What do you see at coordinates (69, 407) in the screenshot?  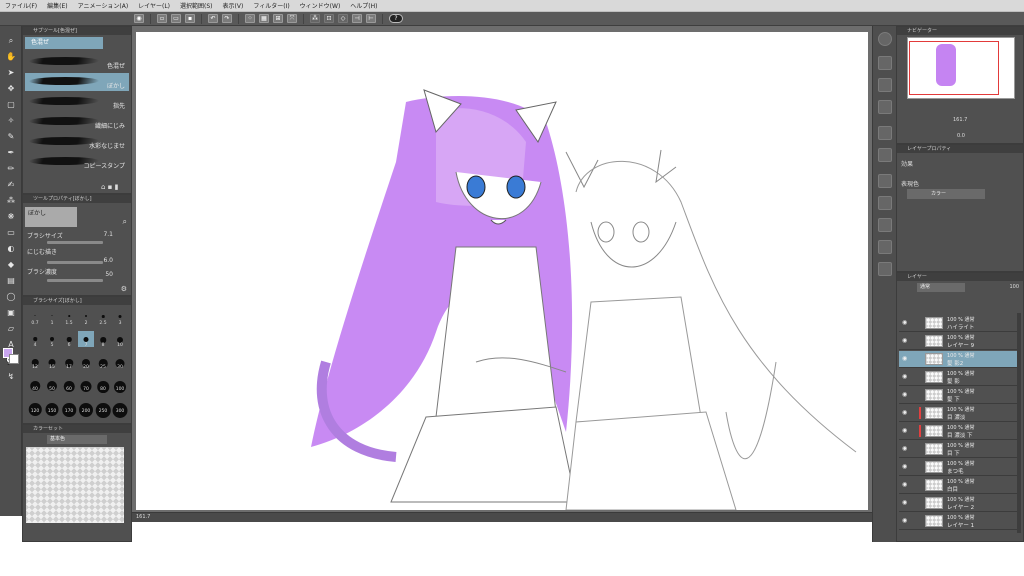 I see `brush-size-cell: 170` at bounding box center [69, 407].